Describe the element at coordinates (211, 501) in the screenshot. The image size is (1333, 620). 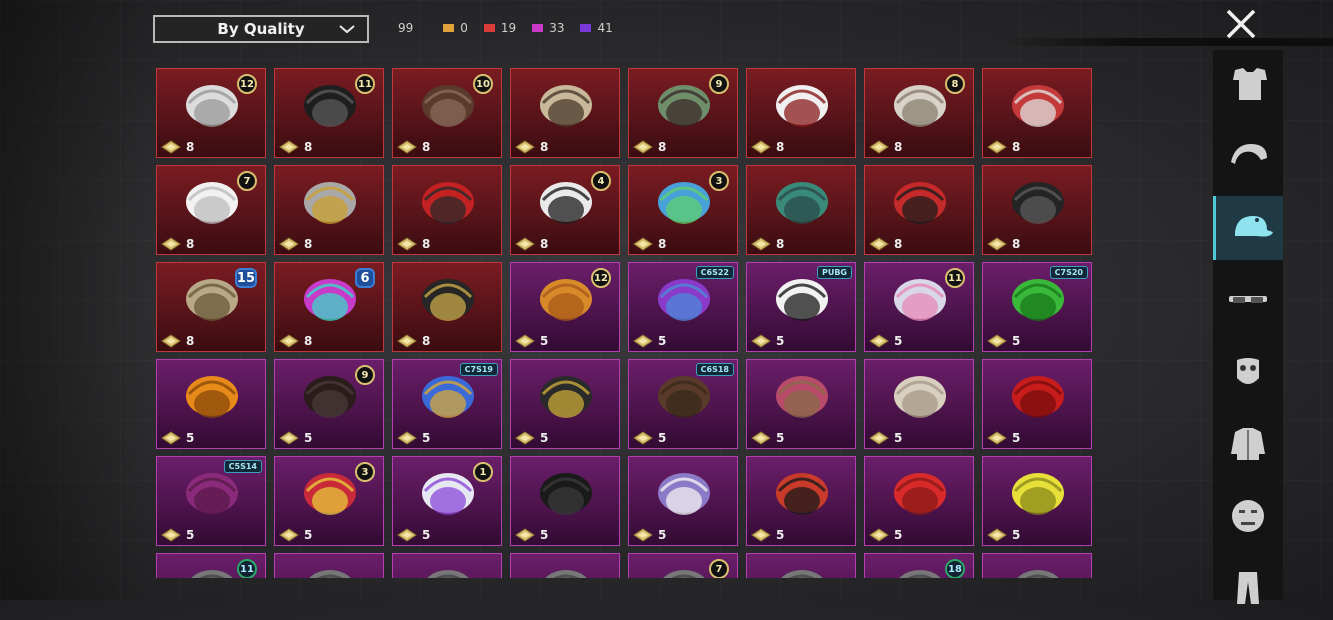
I see `item-card: C5S14 5` at that location.